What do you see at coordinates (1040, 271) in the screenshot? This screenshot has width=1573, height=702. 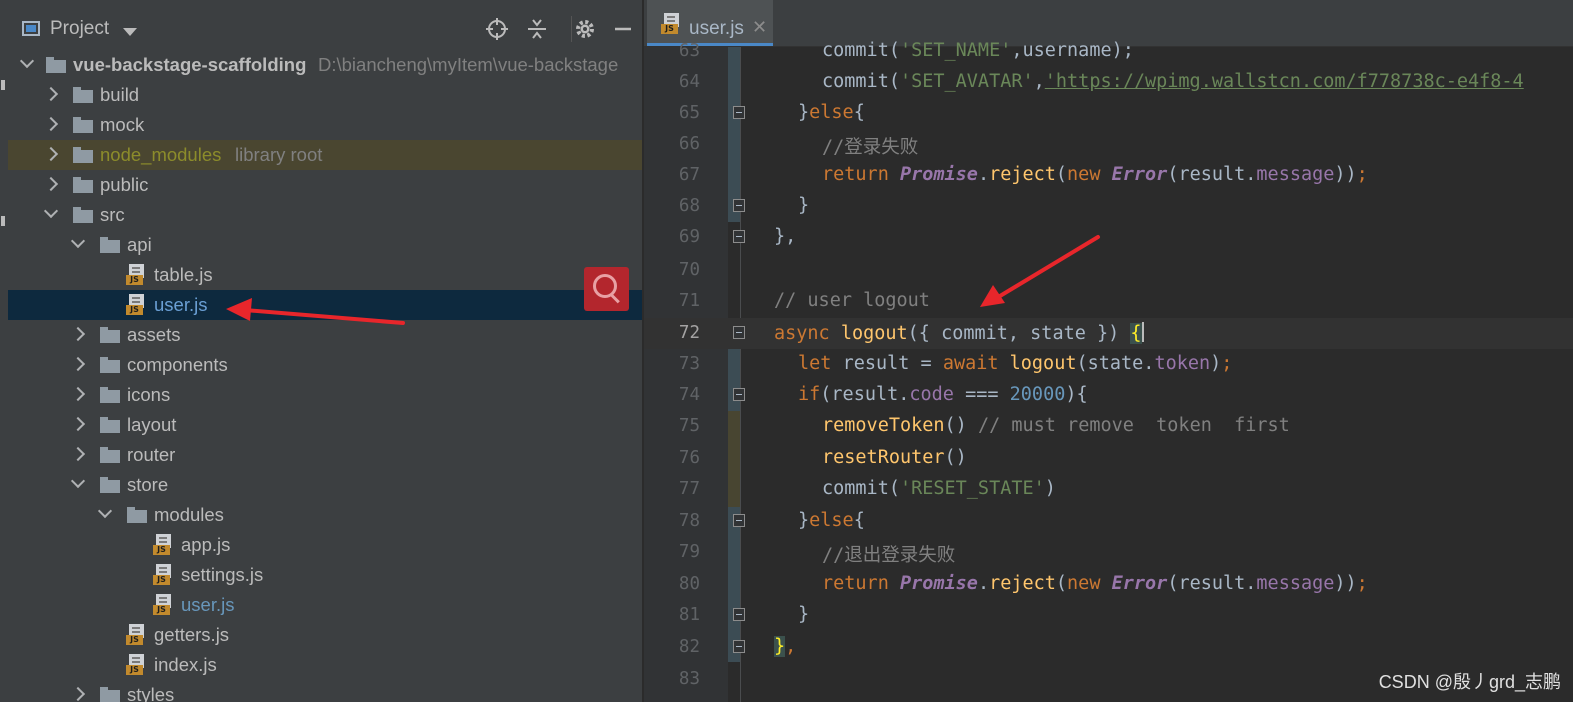 I see `annotation-arrow-code` at bounding box center [1040, 271].